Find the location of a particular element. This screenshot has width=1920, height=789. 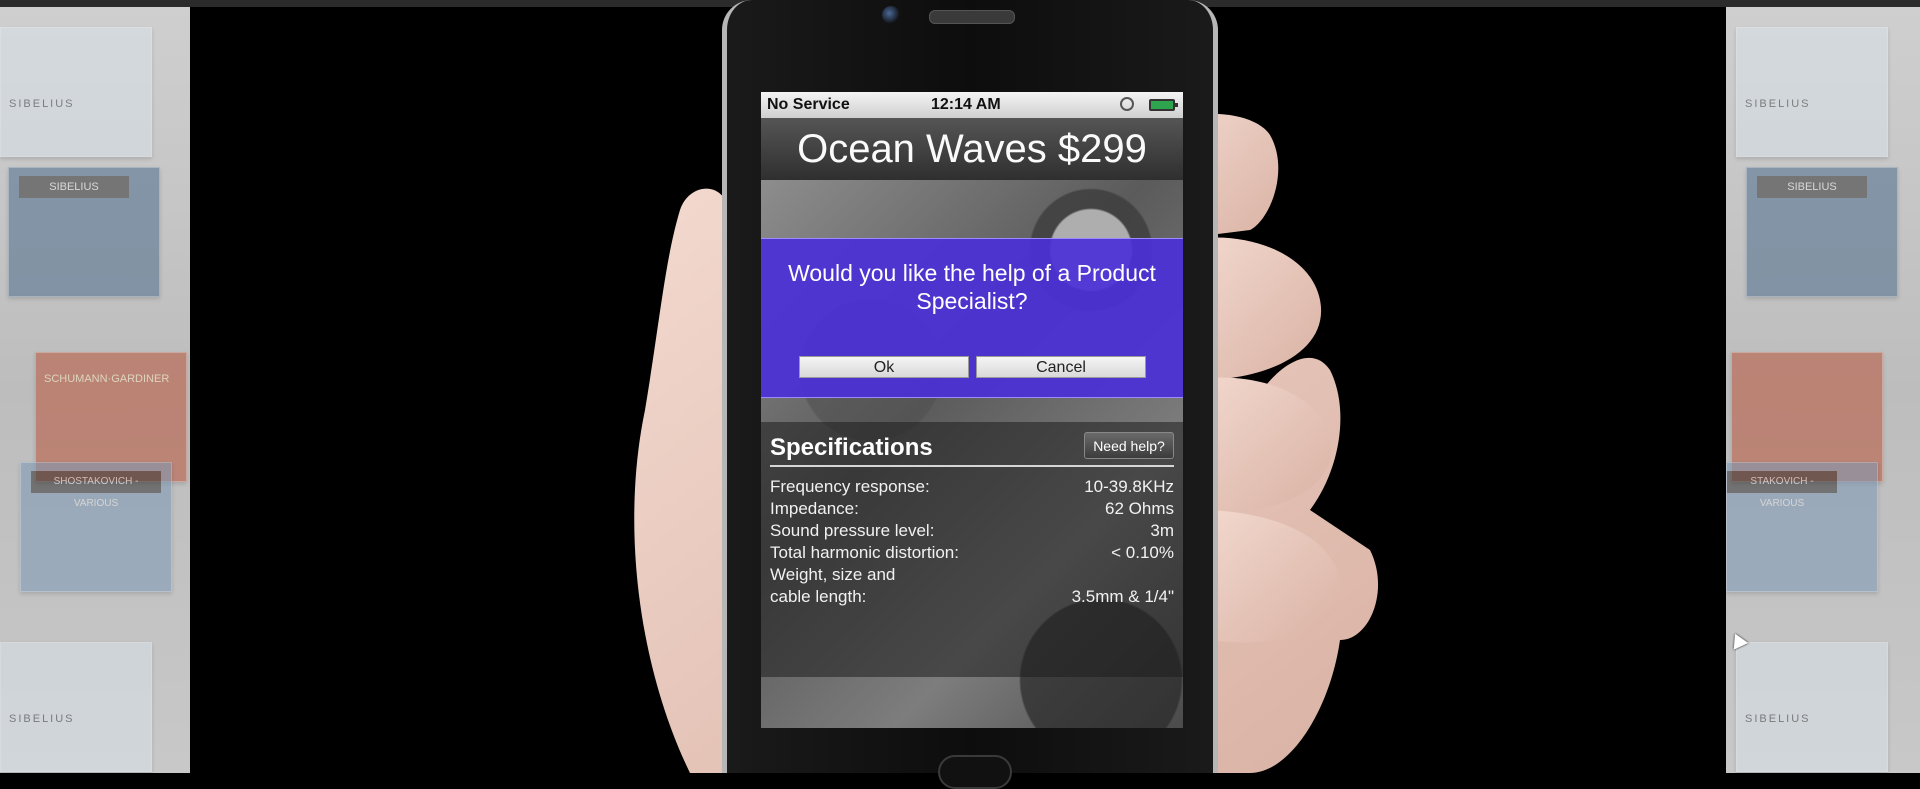

home-button is located at coordinates (975, 772).